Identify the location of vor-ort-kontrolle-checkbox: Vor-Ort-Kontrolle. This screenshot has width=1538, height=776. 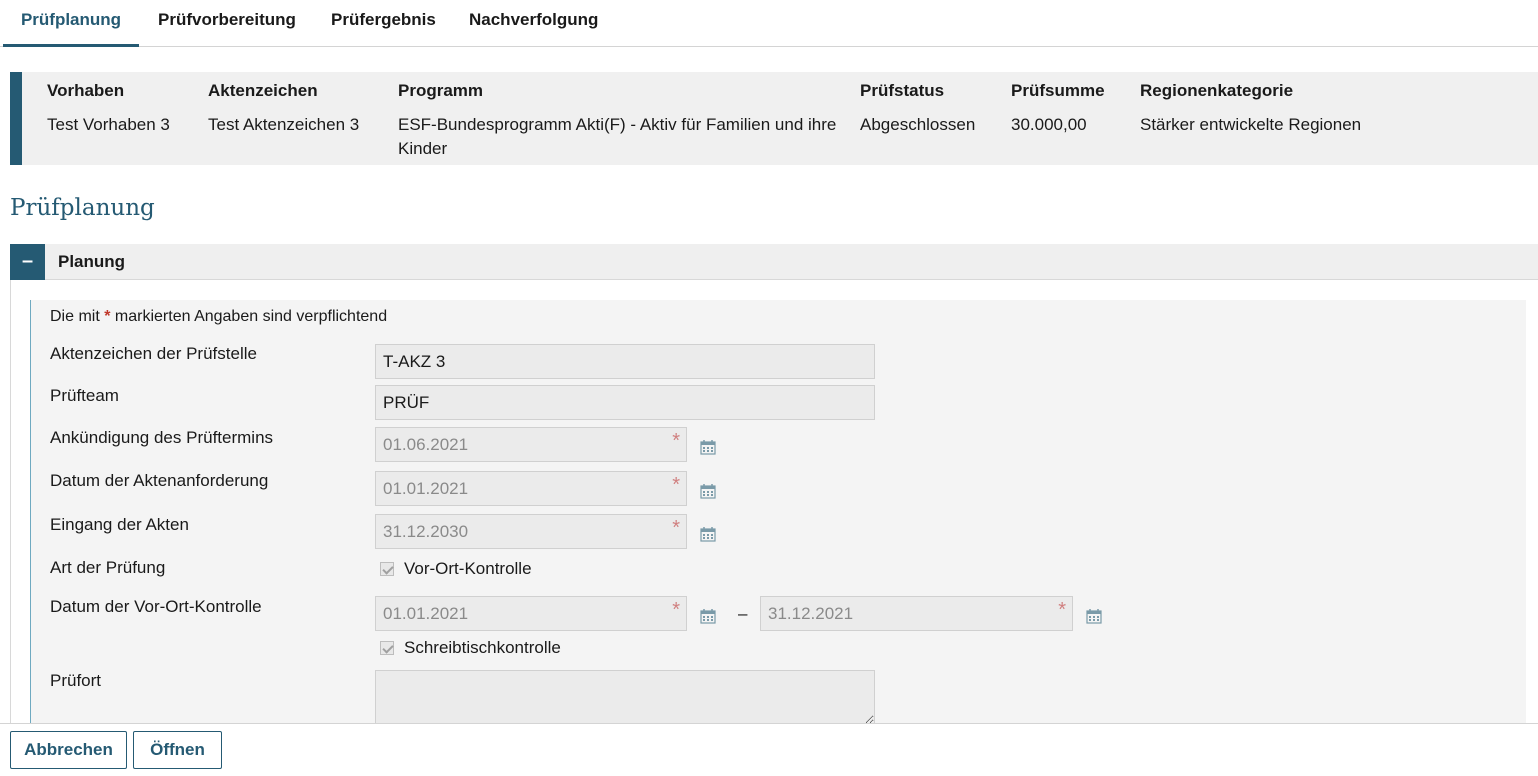
(456, 569).